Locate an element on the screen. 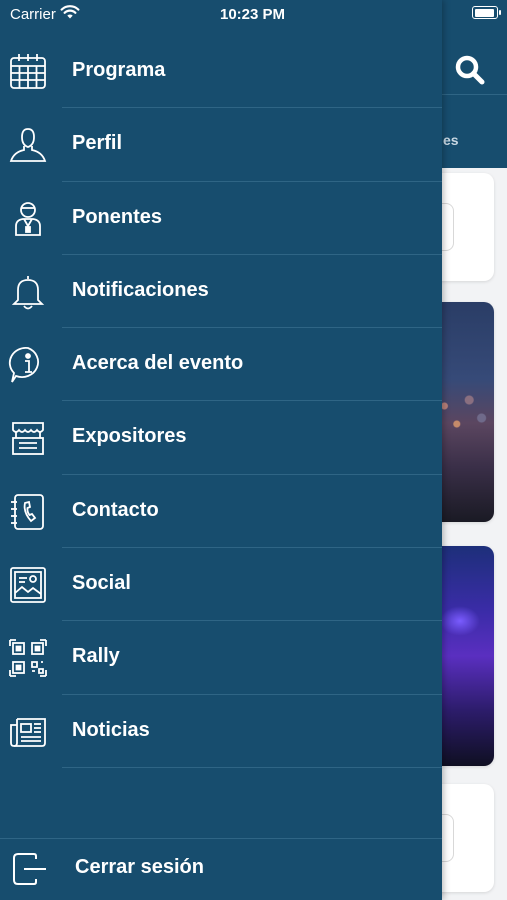 This screenshot has width=507, height=900. clock: 10:23 PM is located at coordinates (253, 14).